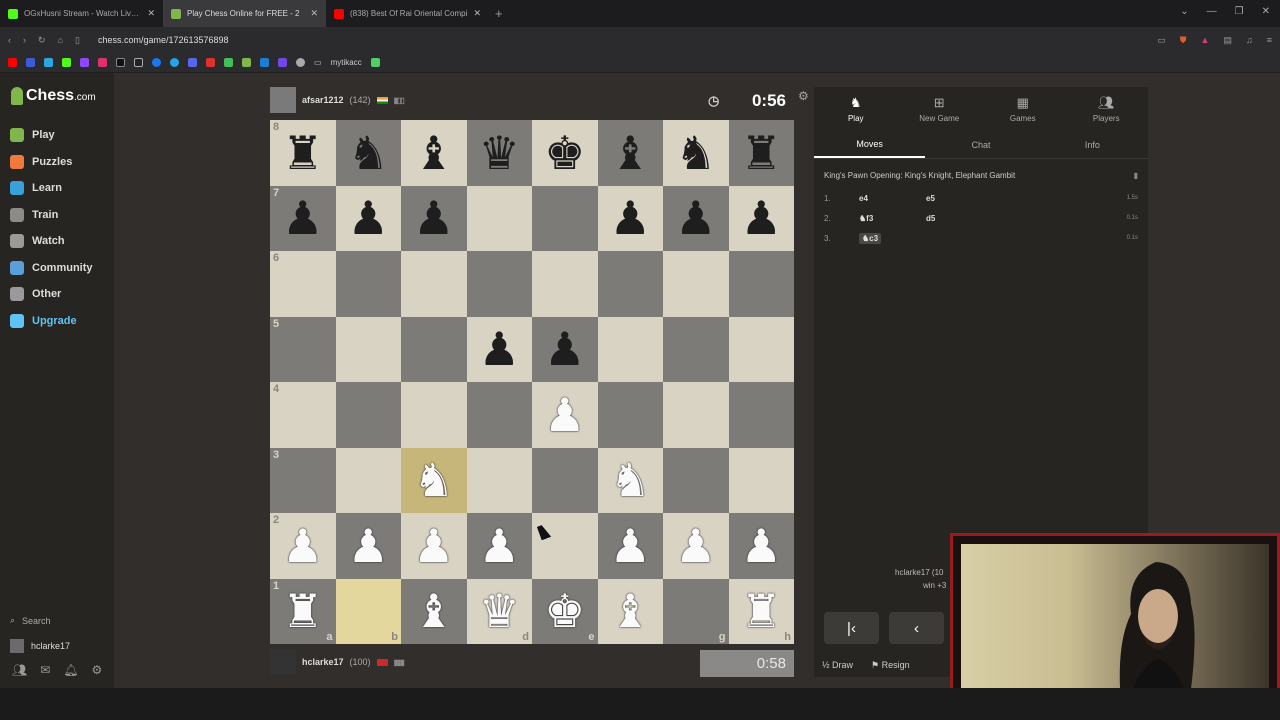 This screenshot has width=1280, height=720. Describe the element at coordinates (696, 415) in the screenshot. I see `square-g4` at that location.